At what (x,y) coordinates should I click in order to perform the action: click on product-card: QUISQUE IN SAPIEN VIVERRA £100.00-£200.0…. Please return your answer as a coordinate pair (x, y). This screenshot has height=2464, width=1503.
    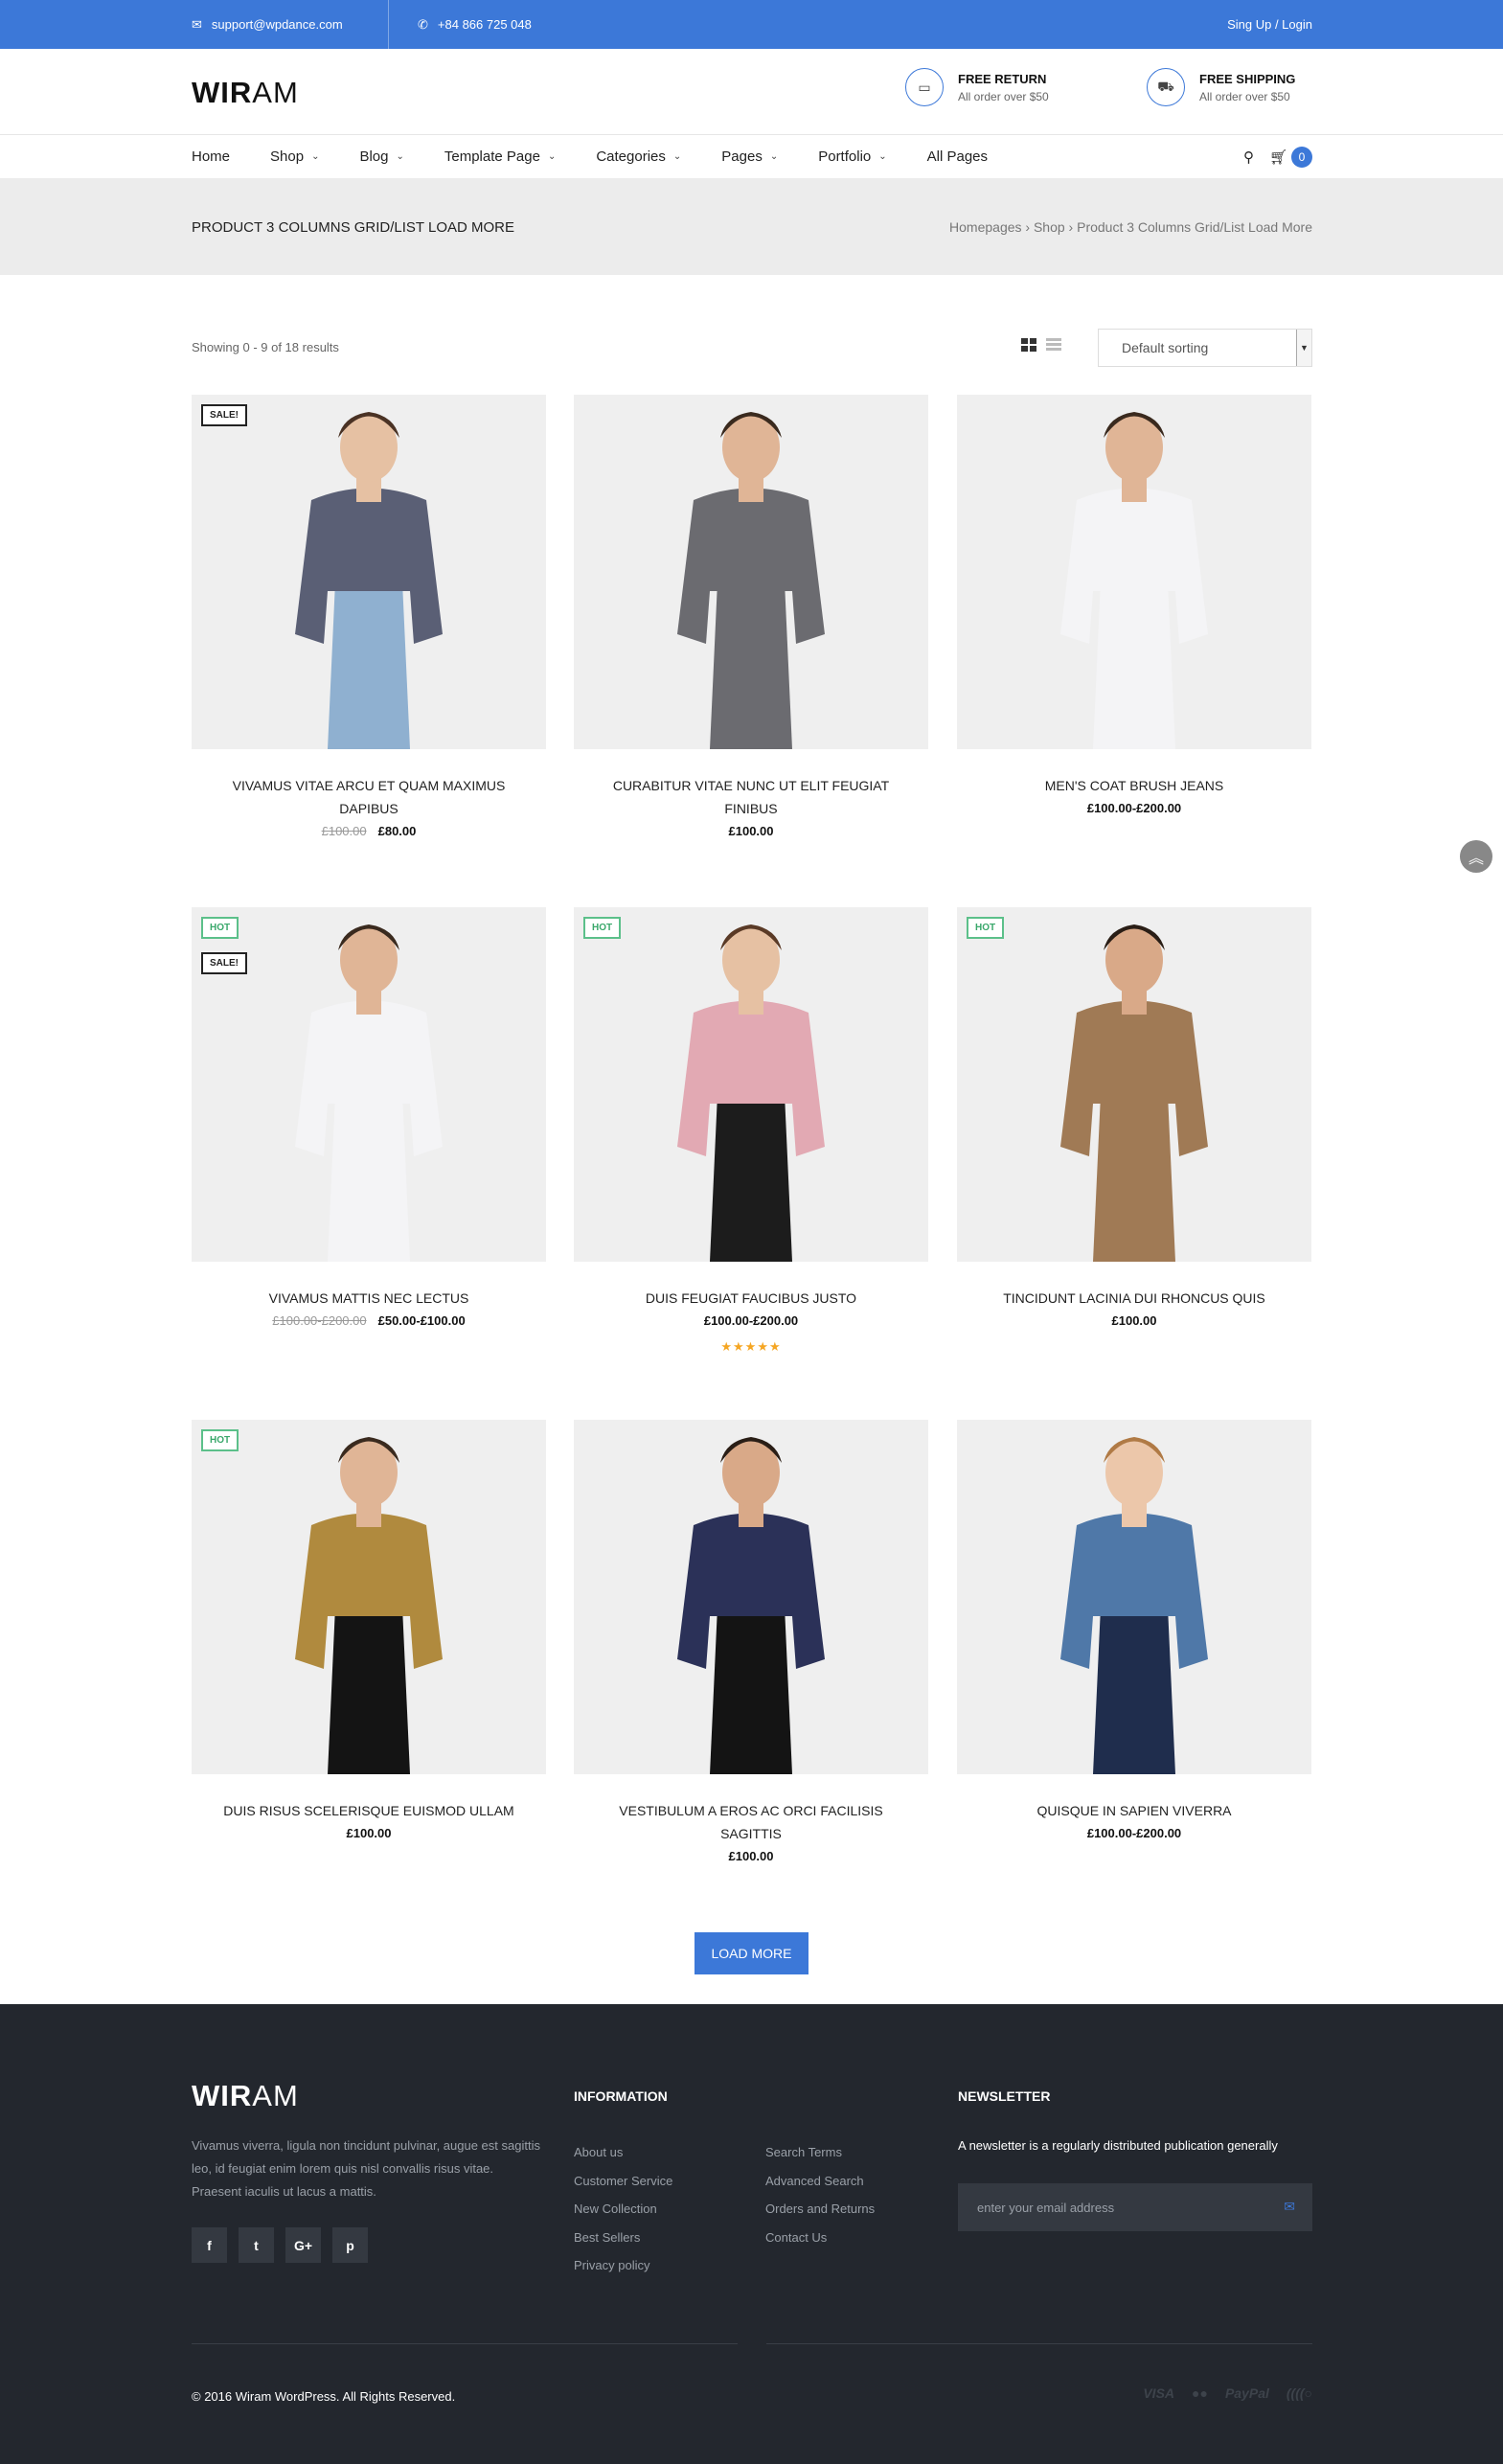
    Looking at the image, I should click on (1134, 1630).